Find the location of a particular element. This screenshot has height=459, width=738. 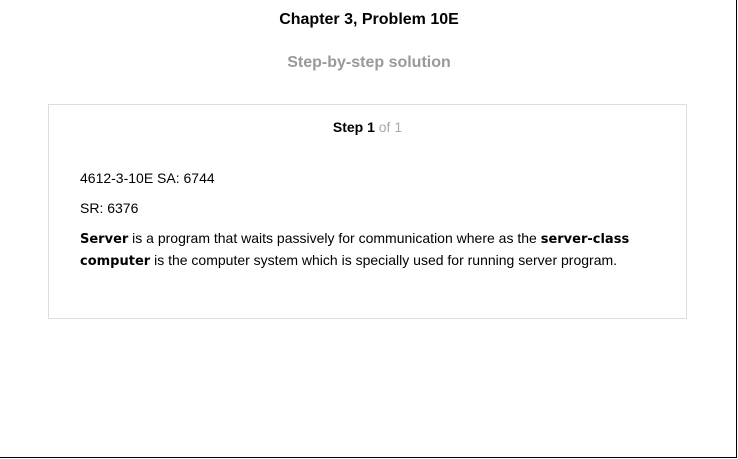

solution-line-1: 4612-3-10E SA: 6744 is located at coordinates (147, 178).